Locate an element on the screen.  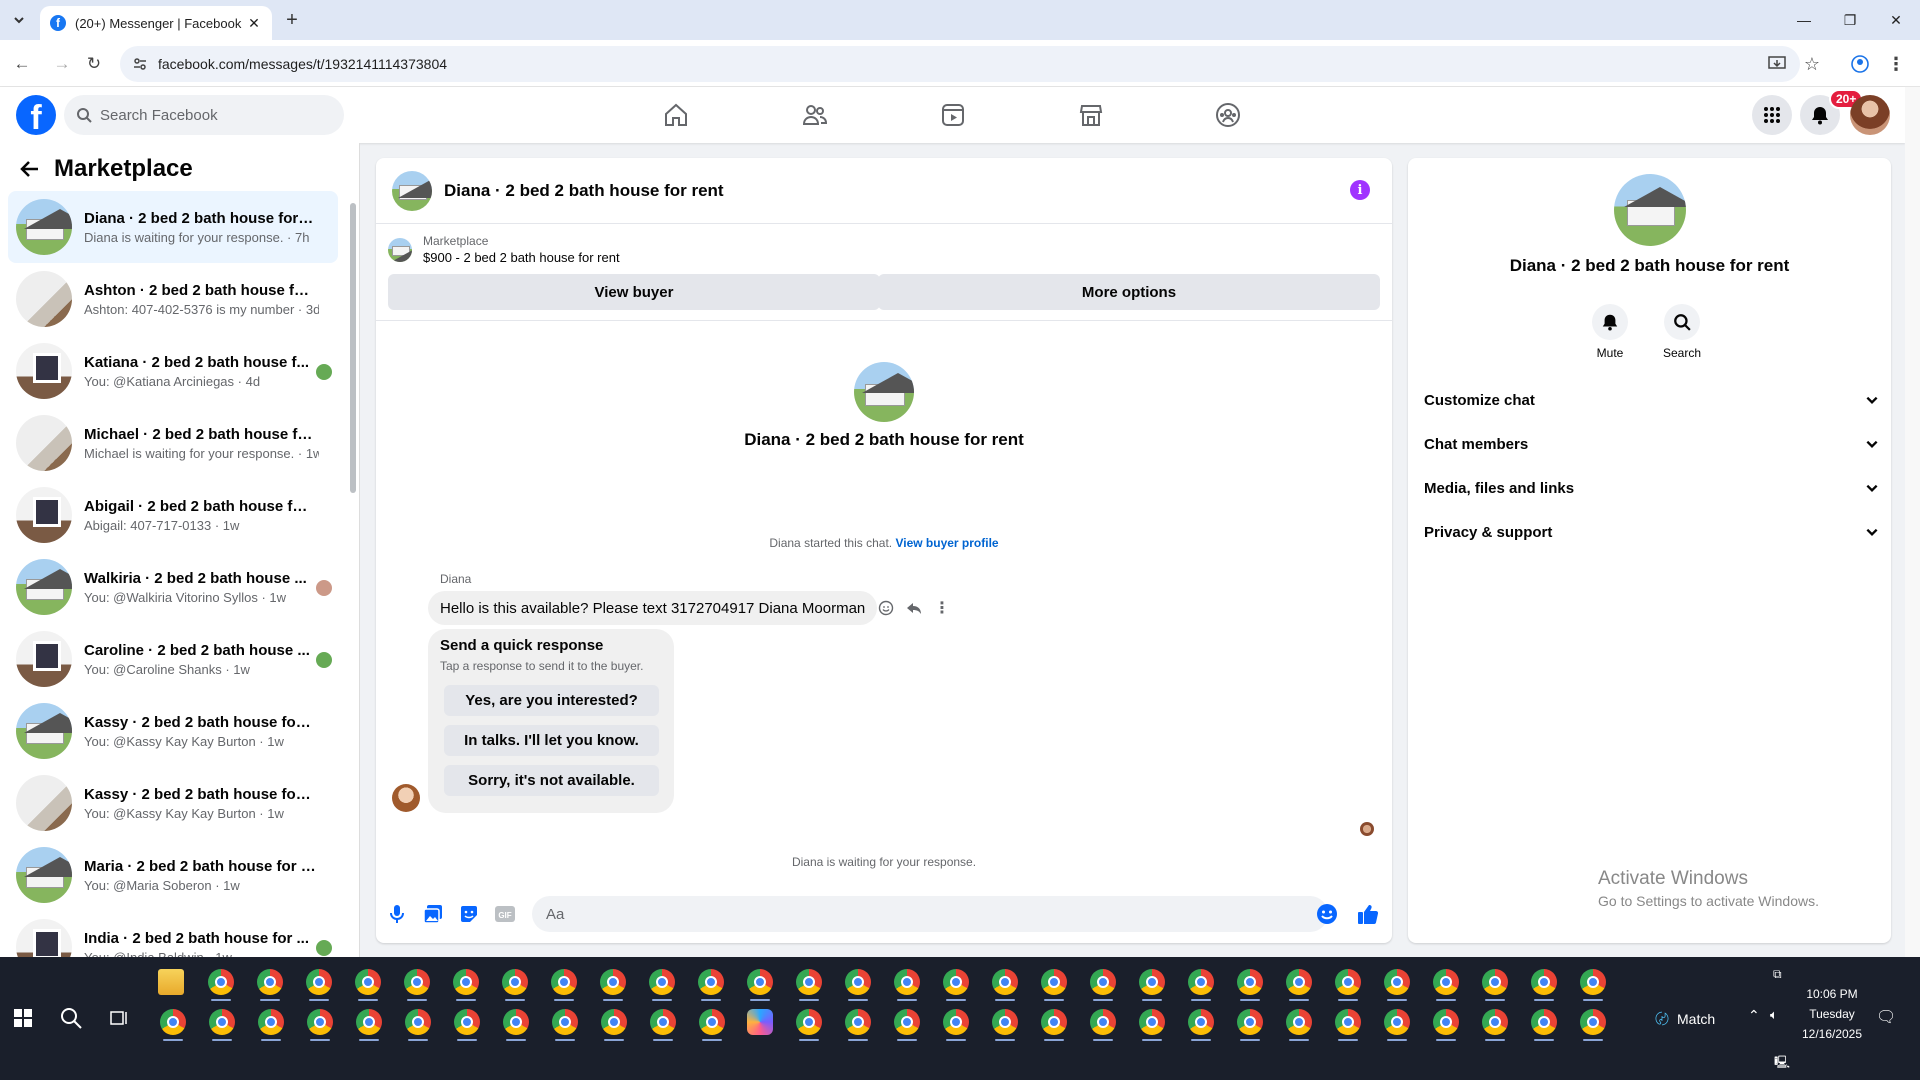
menu-grid-button is located at coordinates (1772, 115).